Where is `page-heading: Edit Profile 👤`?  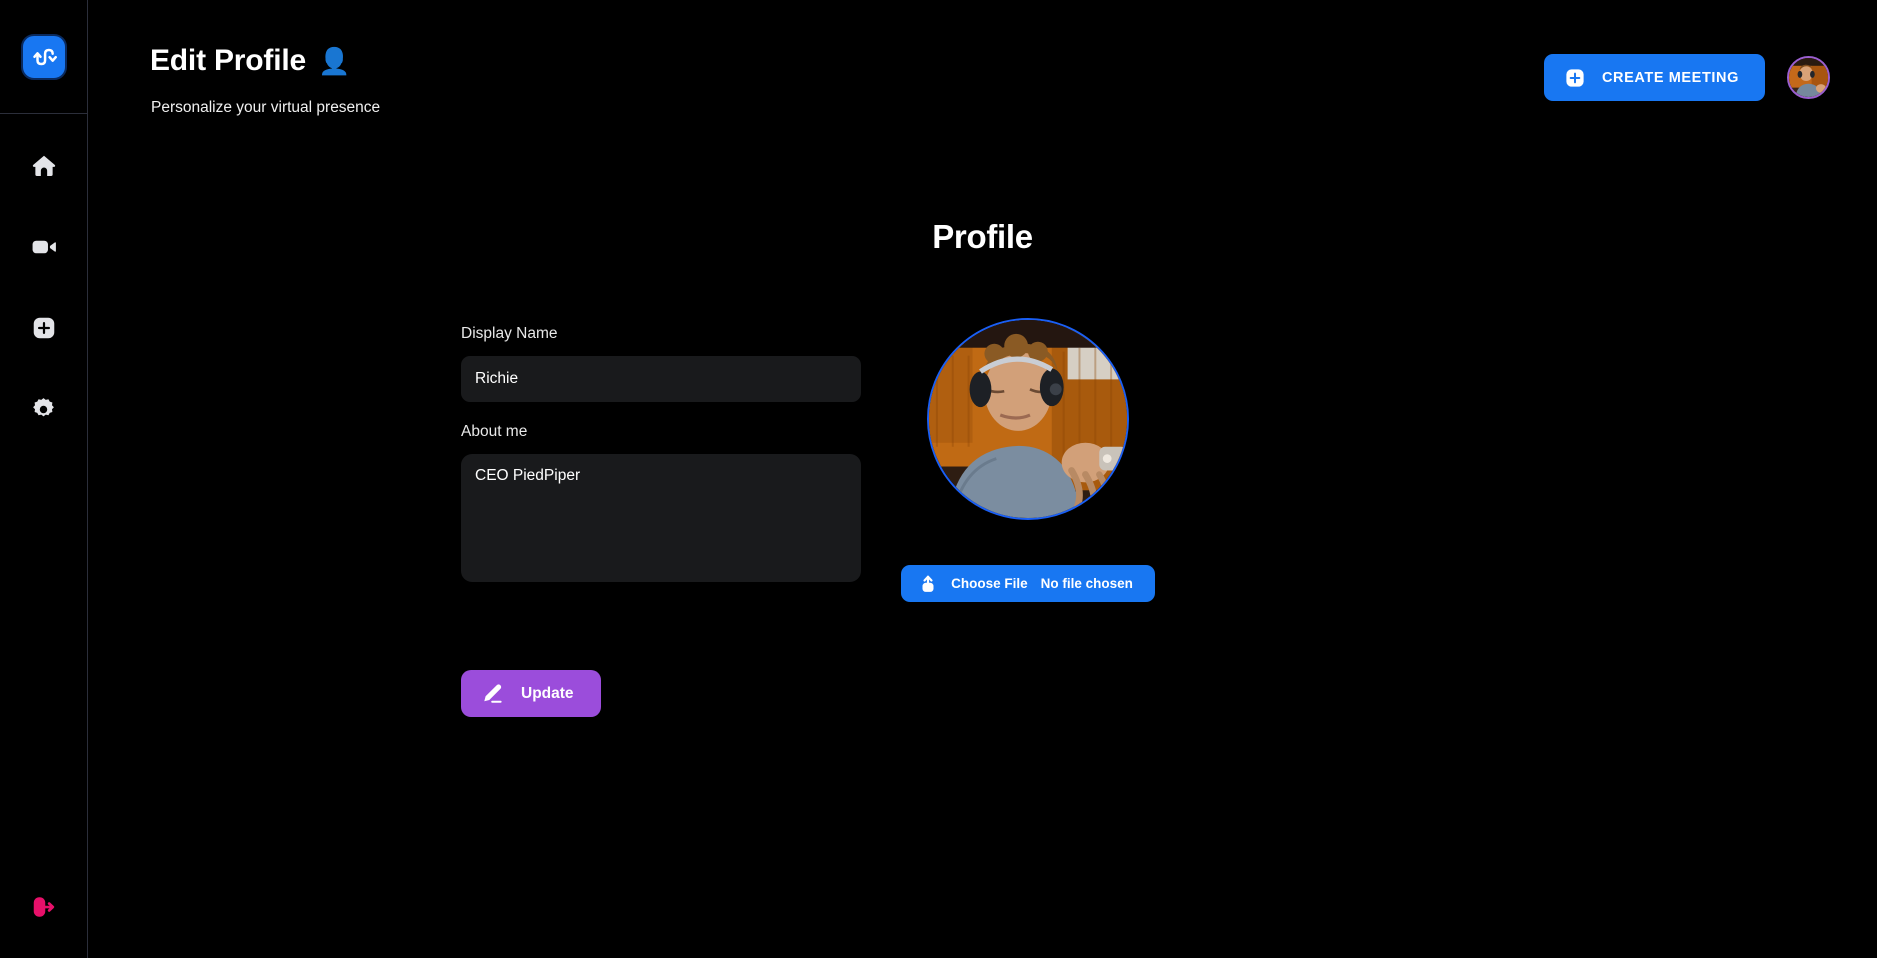
page-heading: Edit Profile 👤 is located at coordinates (250, 61).